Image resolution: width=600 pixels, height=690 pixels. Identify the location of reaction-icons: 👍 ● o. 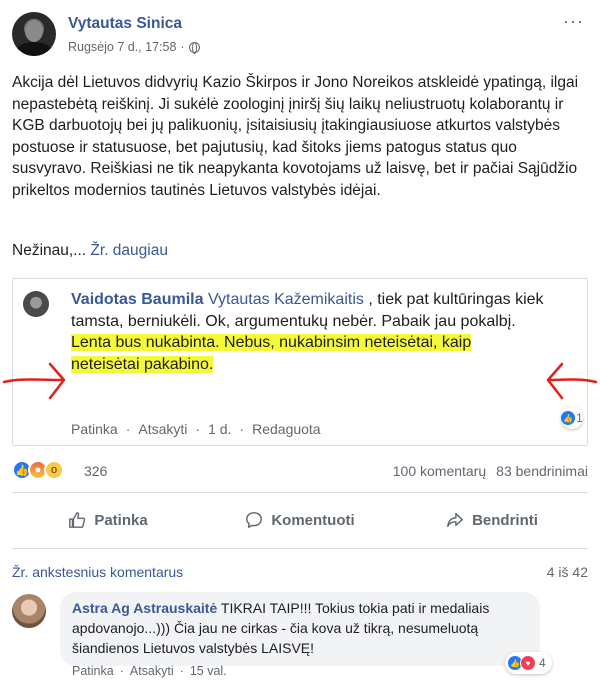
(38, 470).